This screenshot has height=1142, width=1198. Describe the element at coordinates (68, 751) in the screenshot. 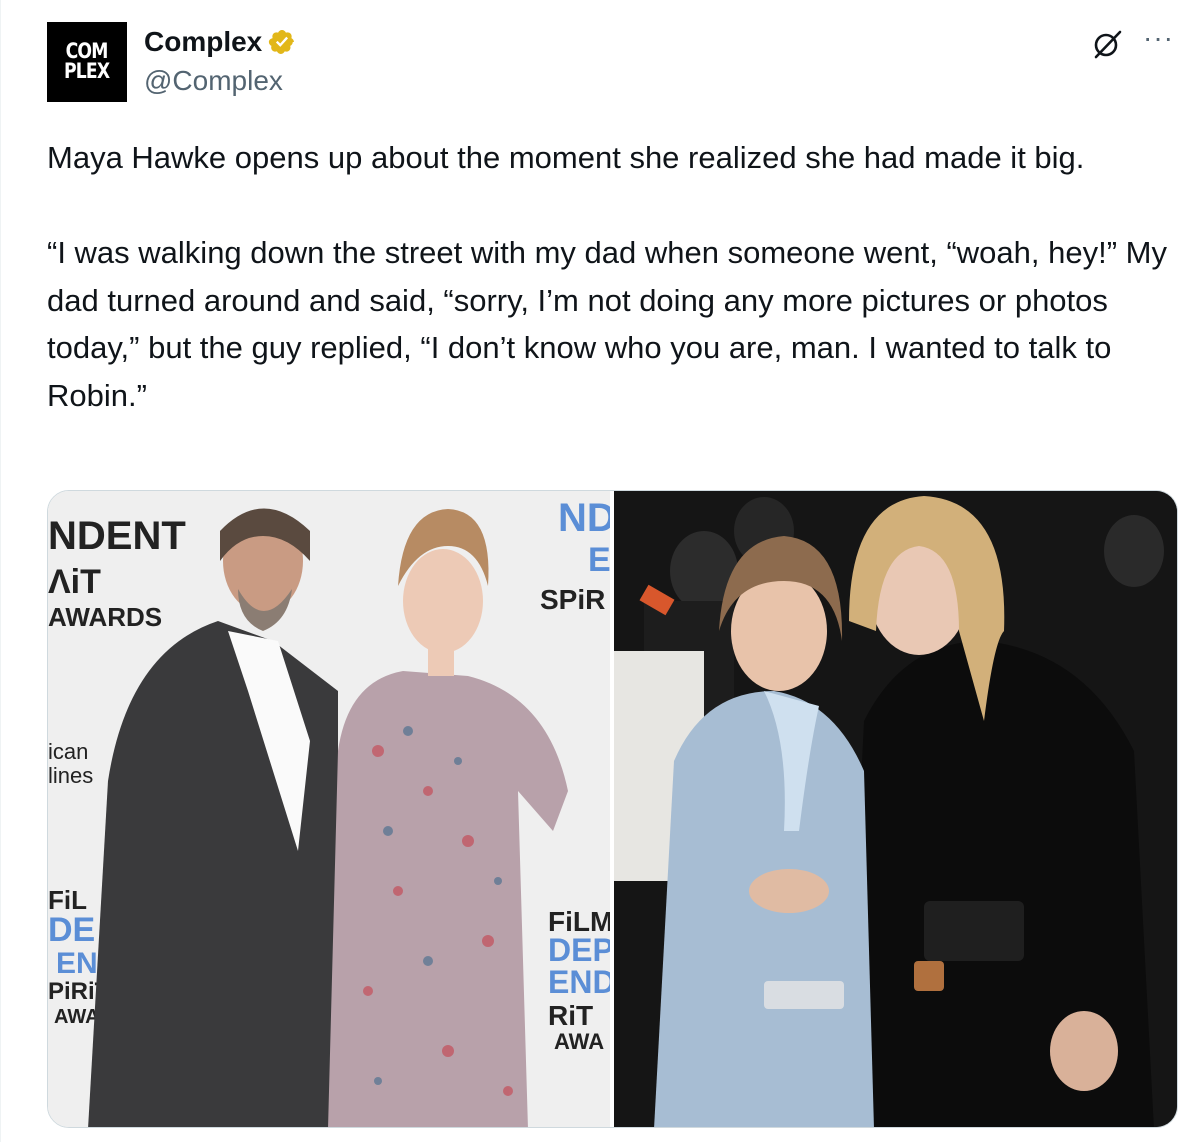

I see `backdrop-text: ican` at that location.